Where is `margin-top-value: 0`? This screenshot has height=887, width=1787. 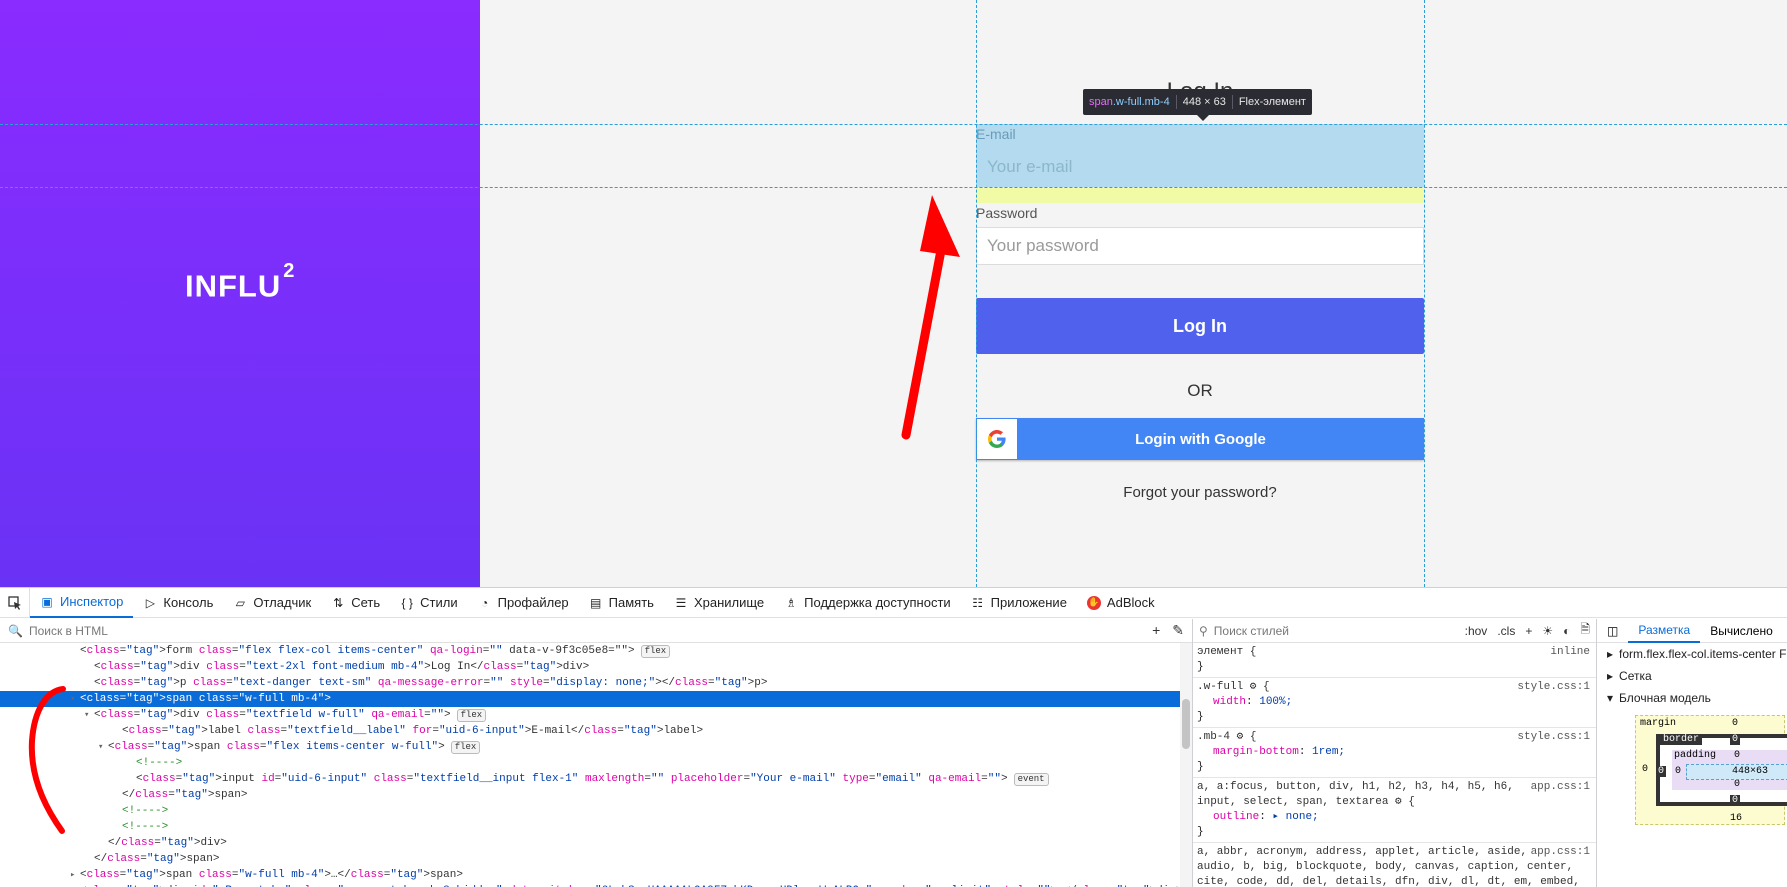 margin-top-value: 0 is located at coordinates (1735, 723).